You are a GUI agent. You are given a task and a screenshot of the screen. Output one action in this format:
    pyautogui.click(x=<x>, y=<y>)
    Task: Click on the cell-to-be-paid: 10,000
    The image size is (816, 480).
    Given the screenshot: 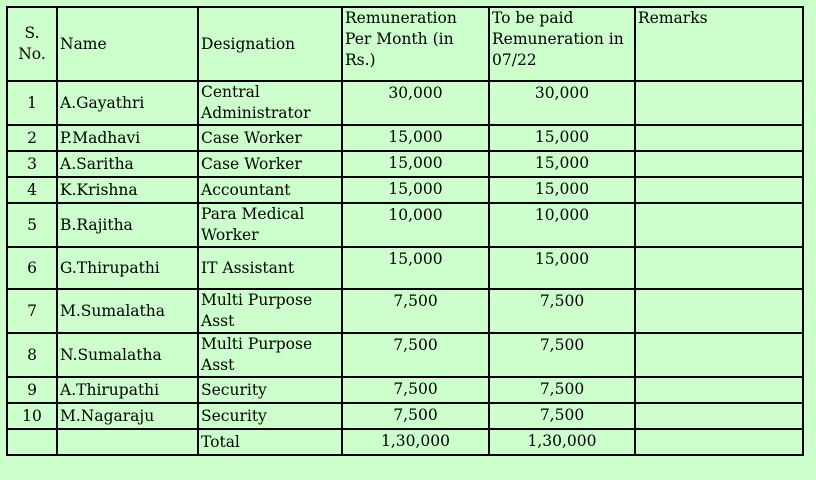 What is the action you would take?
    pyautogui.click(x=562, y=225)
    